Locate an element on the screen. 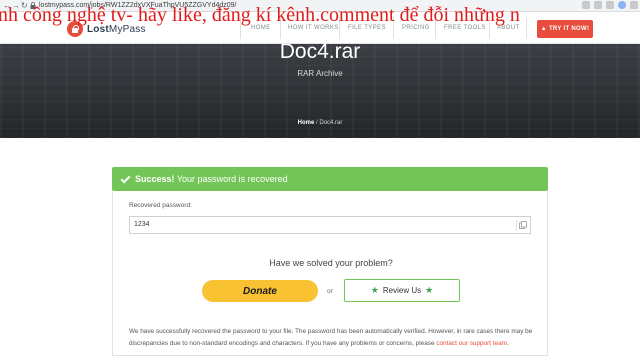 The image size is (640, 360). success-banner: Success! Your password is recovered is located at coordinates (330, 179).